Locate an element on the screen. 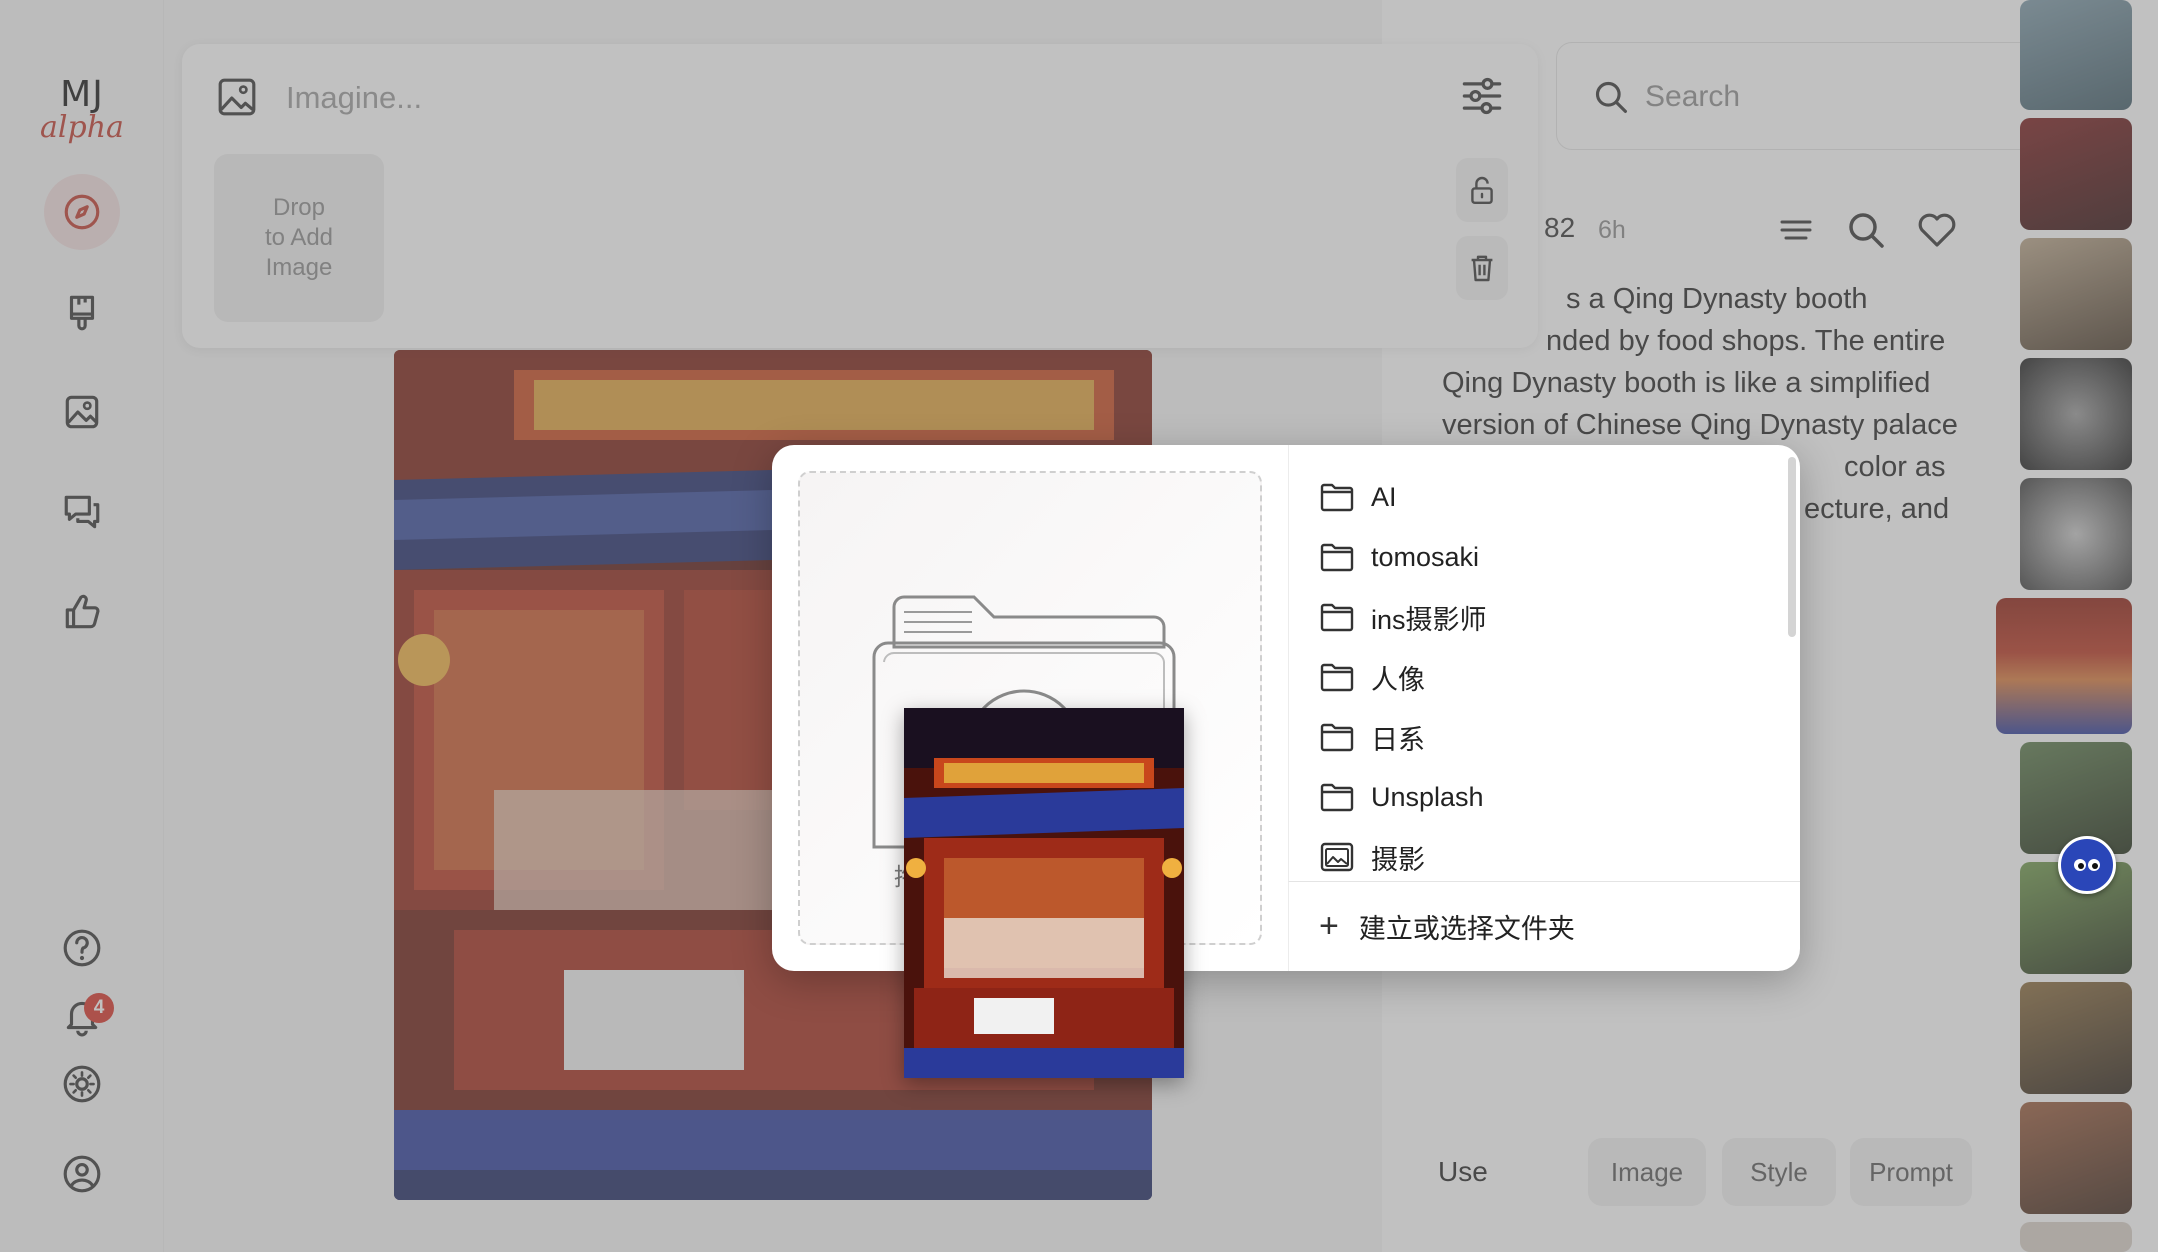 Image resolution: width=2158 pixels, height=1252 pixels. plus-icon: + is located at coordinates (1329, 926).